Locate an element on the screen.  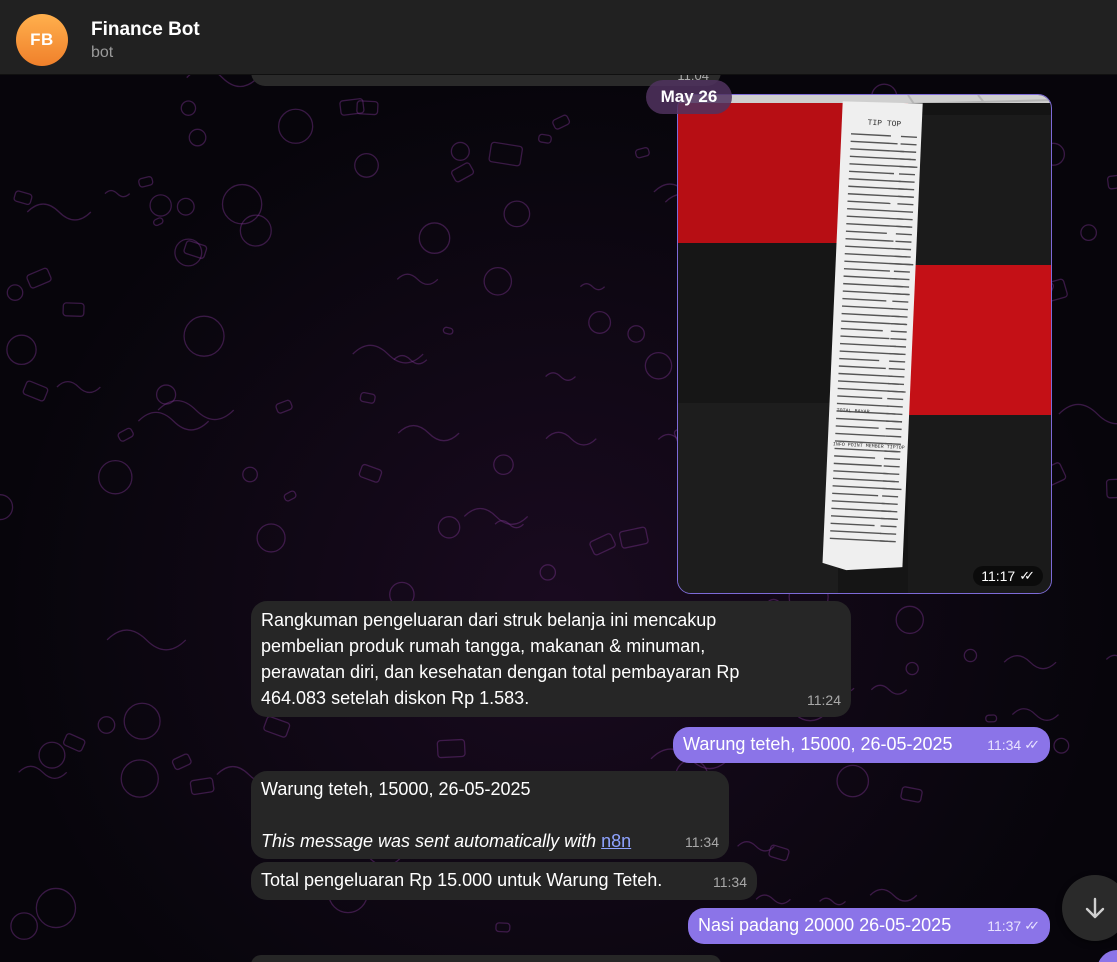
chat-subtitle: bot is located at coordinates (102, 52).